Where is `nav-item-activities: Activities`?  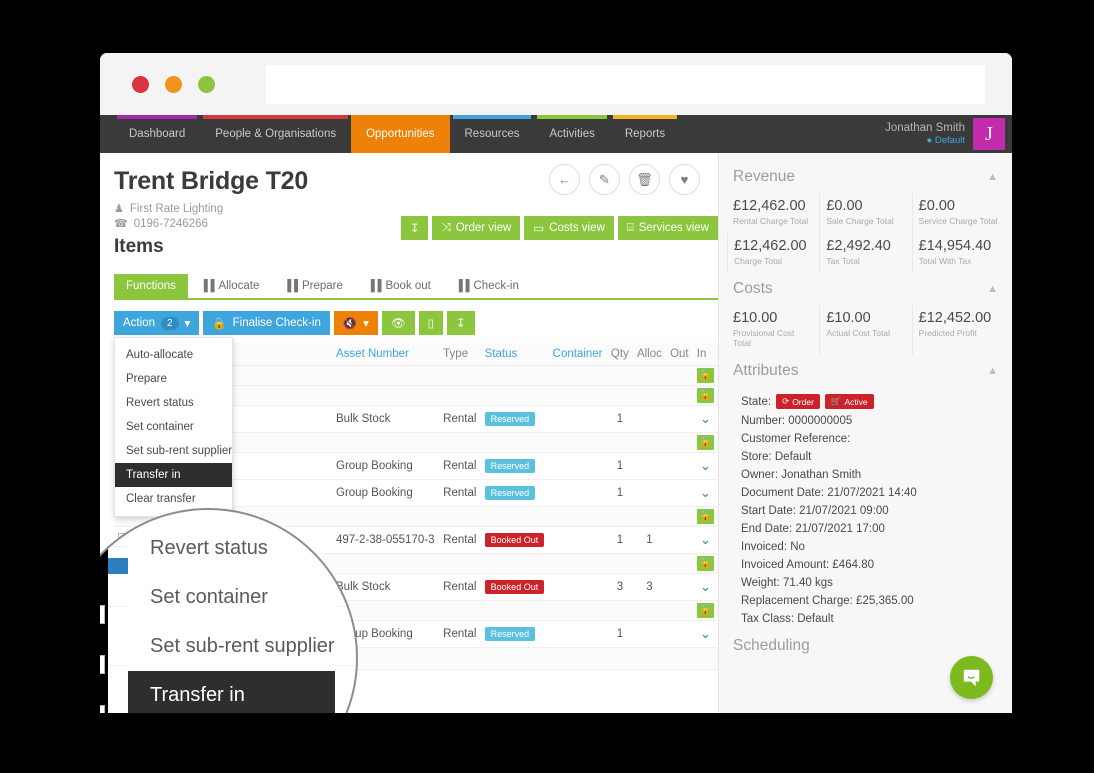 nav-item-activities: Activities is located at coordinates (571, 134).